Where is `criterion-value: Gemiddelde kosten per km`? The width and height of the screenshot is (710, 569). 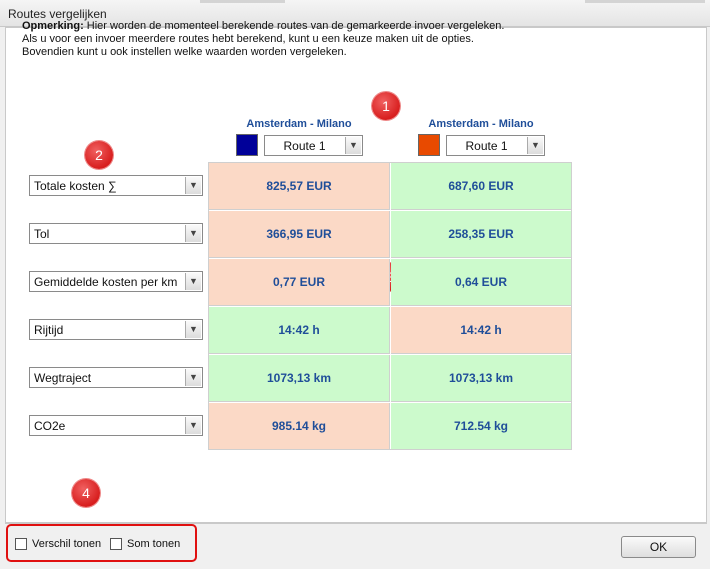 criterion-value: Gemiddelde kosten per km is located at coordinates (106, 282).